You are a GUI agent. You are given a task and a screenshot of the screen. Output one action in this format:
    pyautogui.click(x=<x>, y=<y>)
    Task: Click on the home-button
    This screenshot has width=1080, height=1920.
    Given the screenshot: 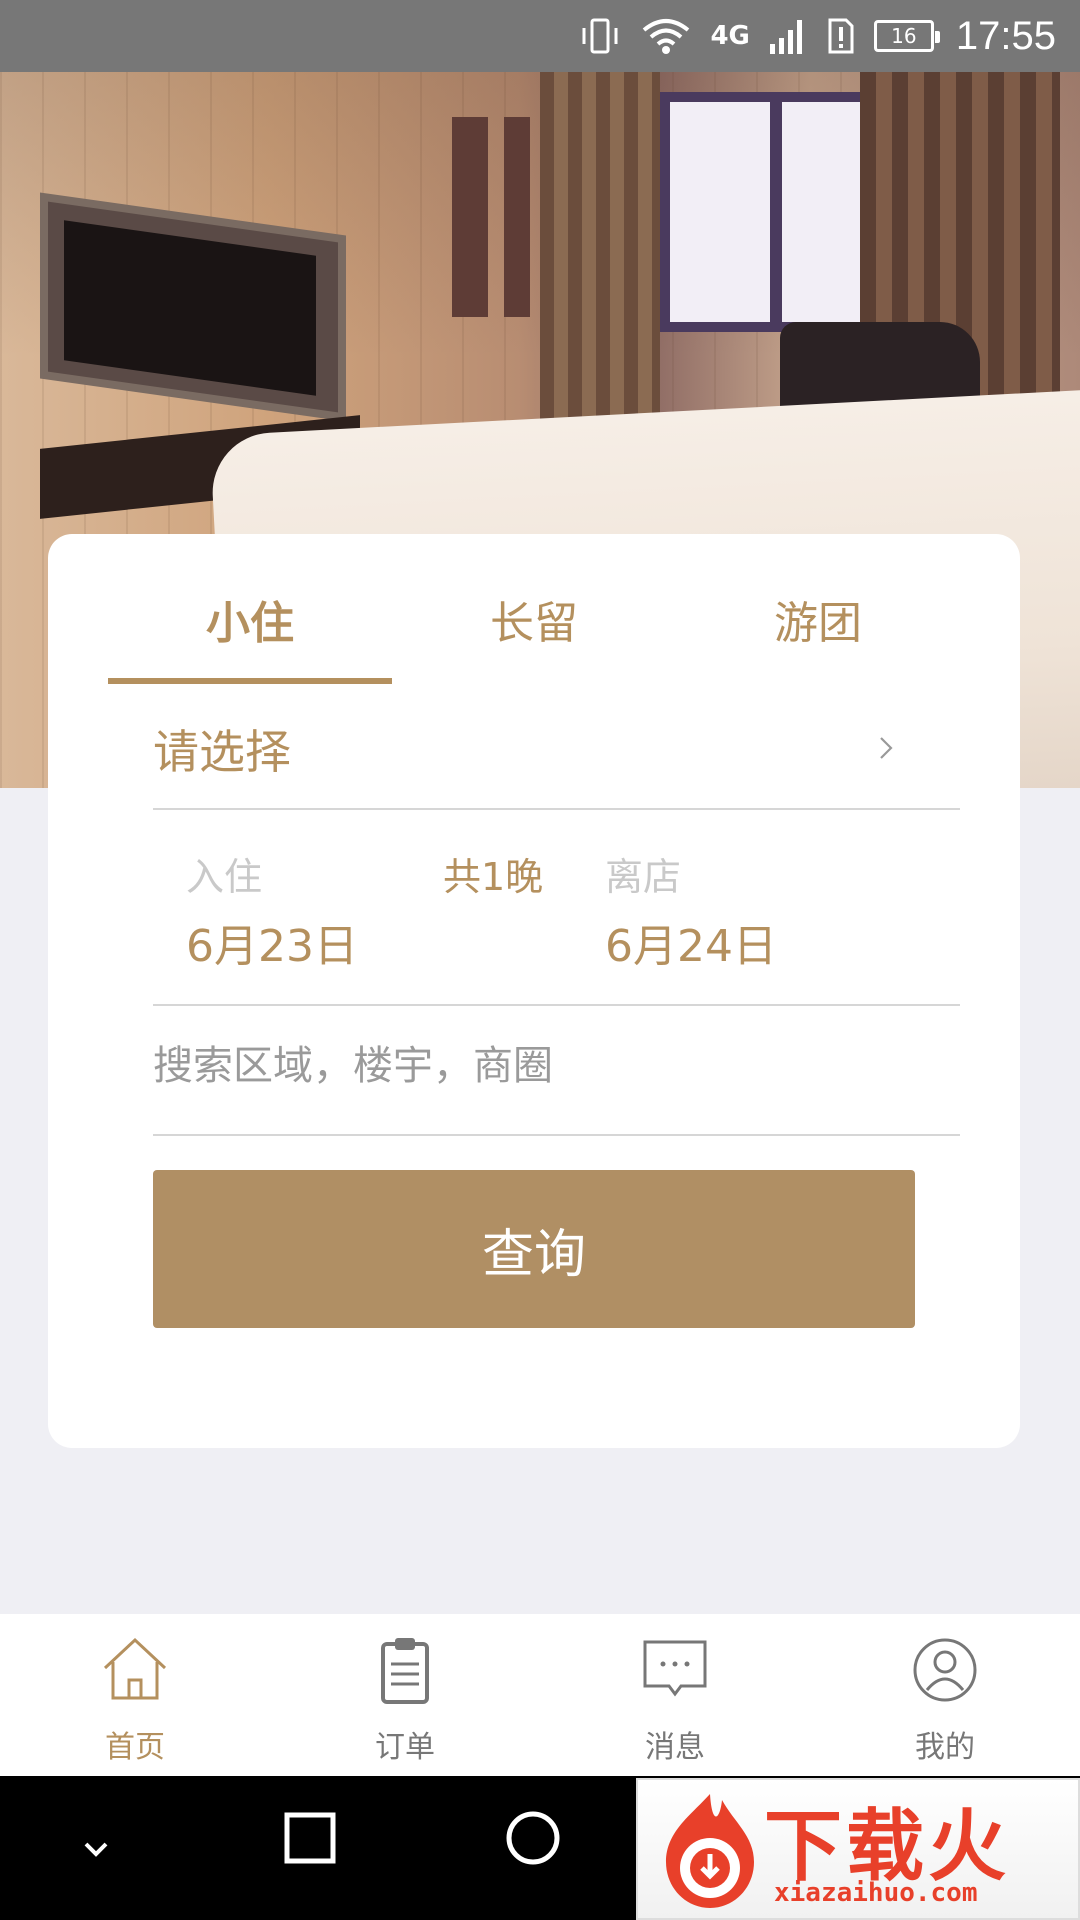 What is the action you would take?
    pyautogui.click(x=533, y=1838)
    